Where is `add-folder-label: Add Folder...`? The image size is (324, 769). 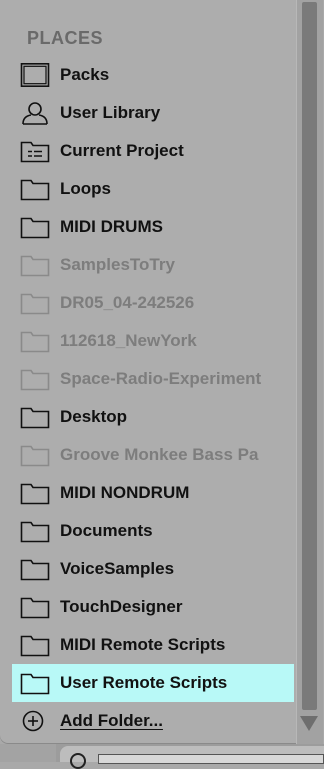
add-folder-label: Add Folder... is located at coordinates (111, 720).